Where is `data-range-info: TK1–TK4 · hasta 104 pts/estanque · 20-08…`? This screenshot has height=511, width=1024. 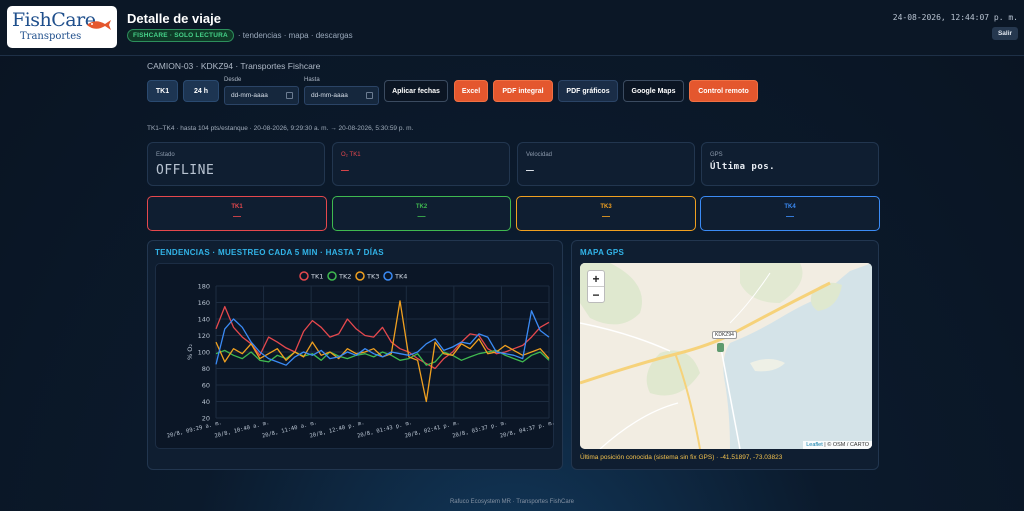
data-range-info: TK1–TK4 · hasta 104 pts/estanque · 20-08… is located at coordinates (280, 128).